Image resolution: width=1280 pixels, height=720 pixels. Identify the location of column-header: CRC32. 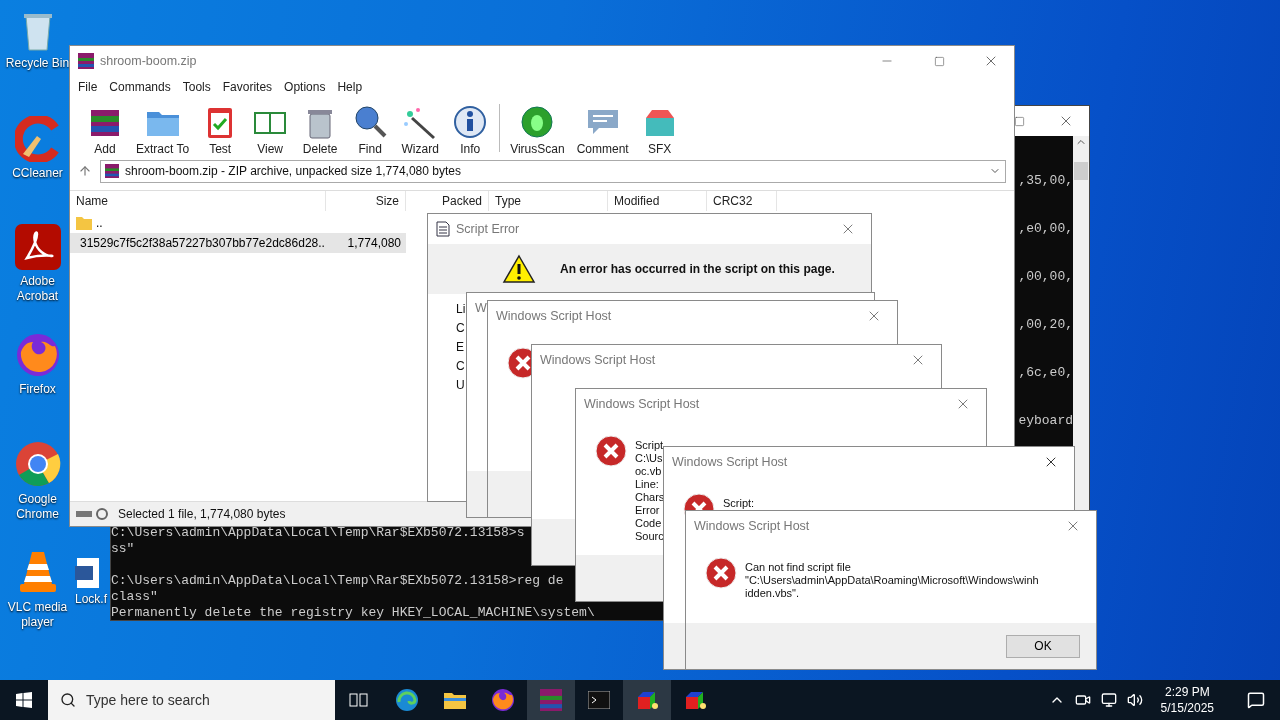
(742, 201).